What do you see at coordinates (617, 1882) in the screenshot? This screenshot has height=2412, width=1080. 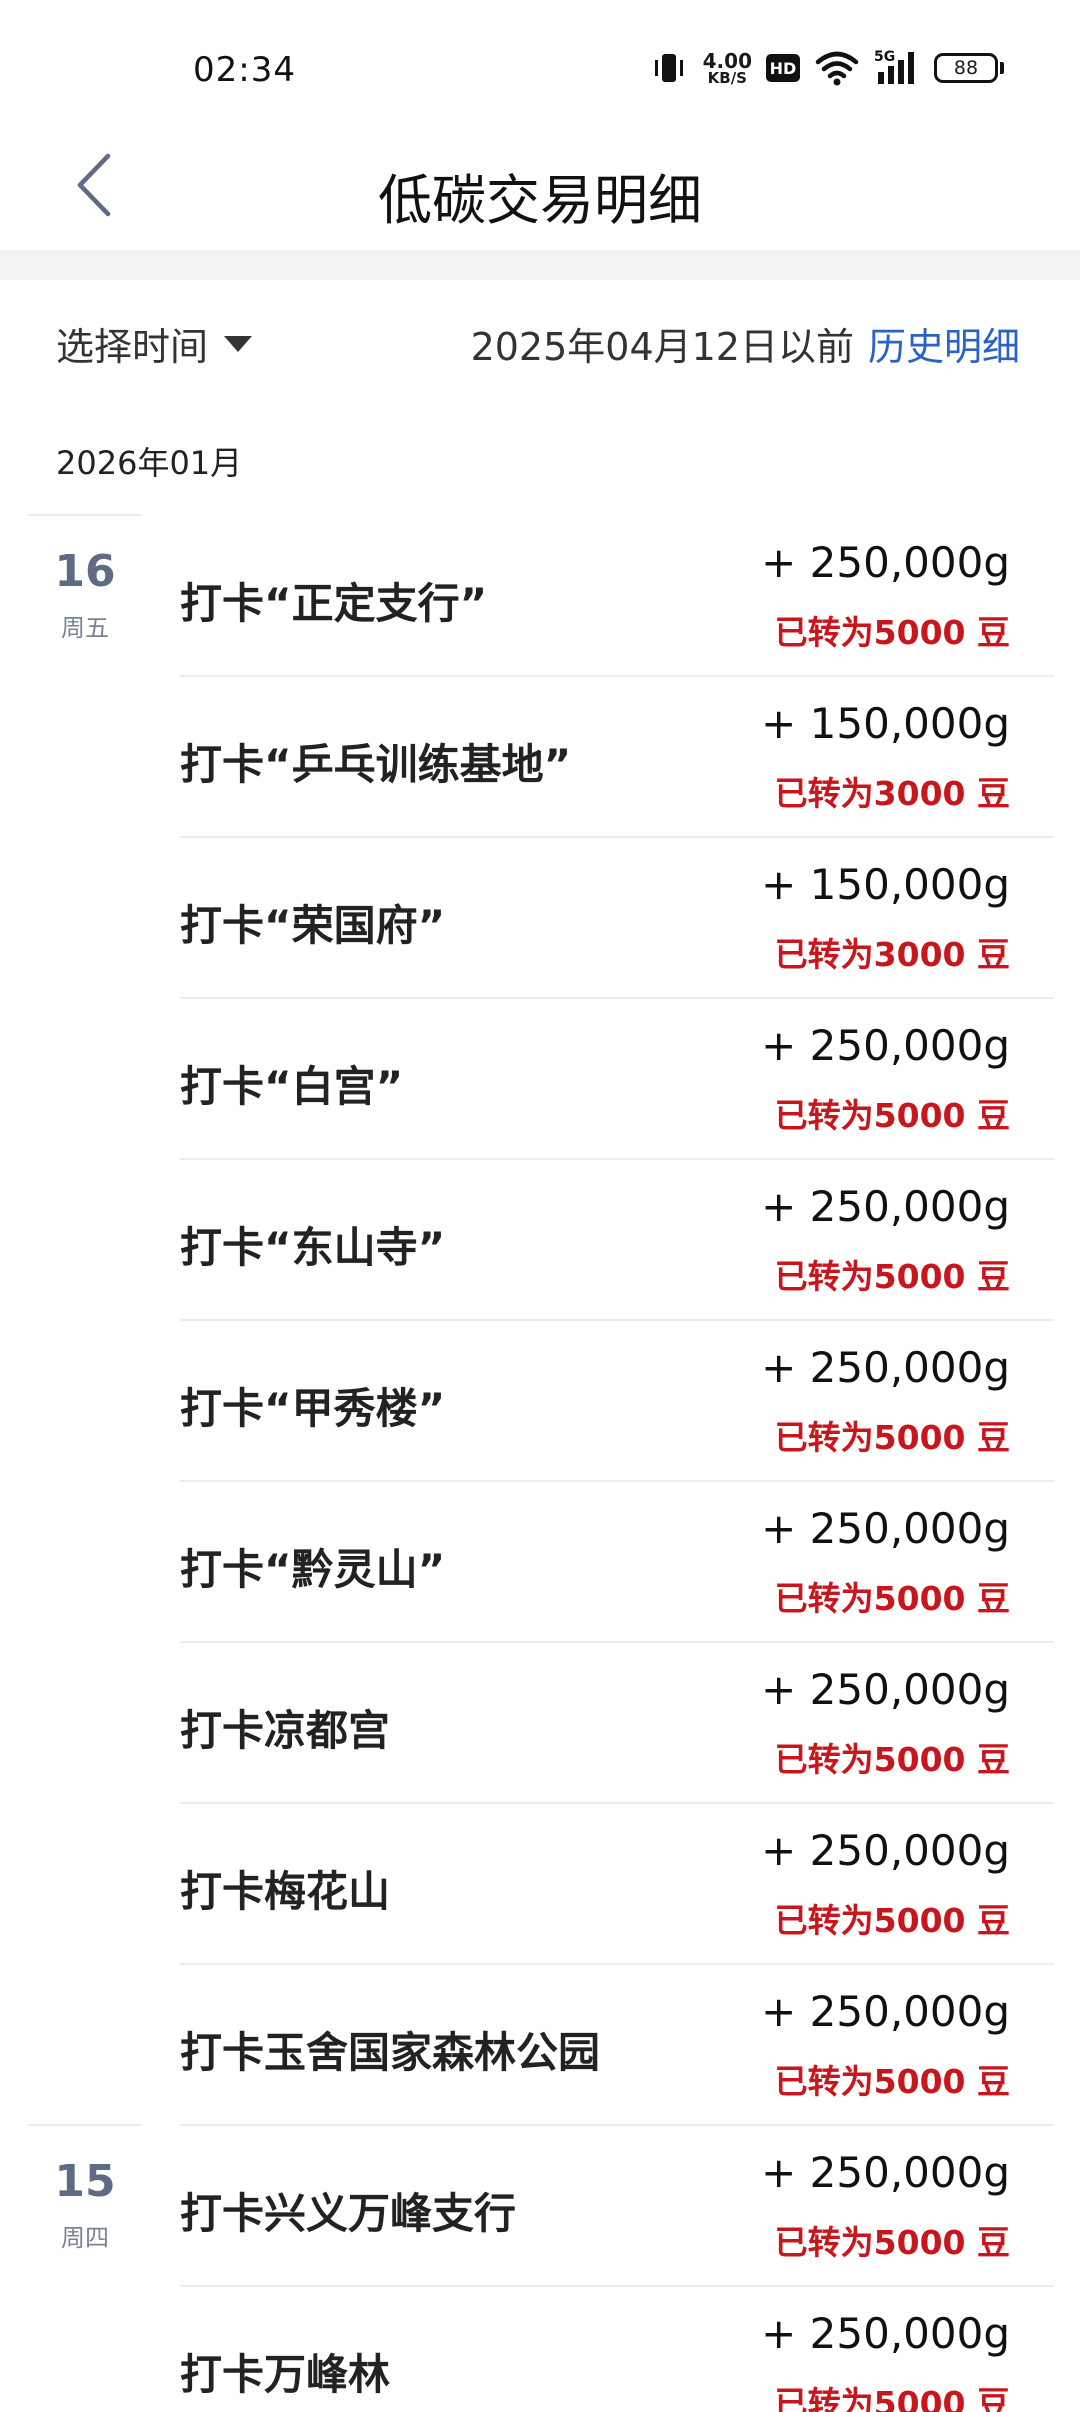 I see `transaction-content: 打卡梅花山 + 250,000g 已转为5000 豆` at bounding box center [617, 1882].